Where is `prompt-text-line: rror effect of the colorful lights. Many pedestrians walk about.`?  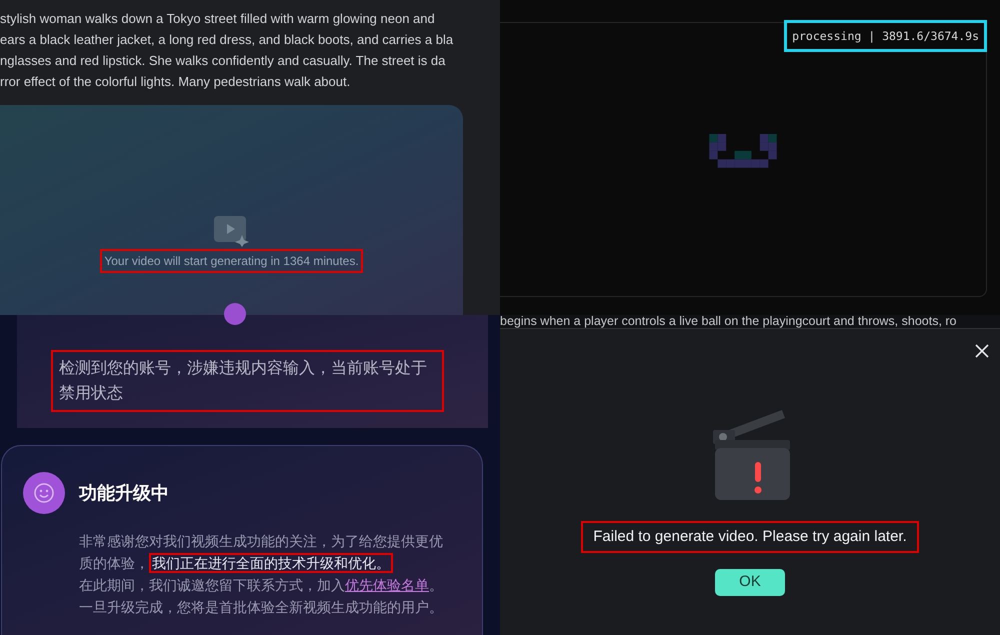
prompt-text-line: rror effect of the colorful lights. Many pedestrians walk about. is located at coordinates (175, 82).